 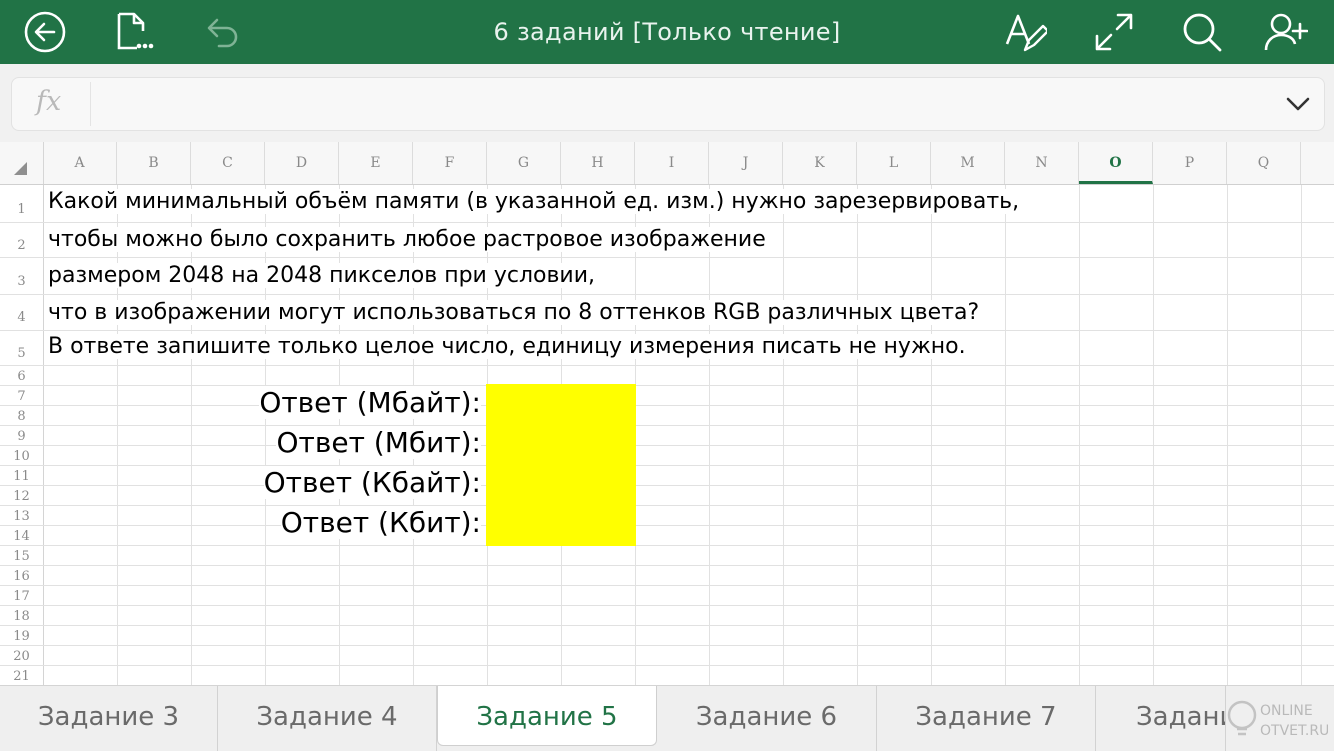 I want to click on formula-bar: fx, so click(x=668, y=104).